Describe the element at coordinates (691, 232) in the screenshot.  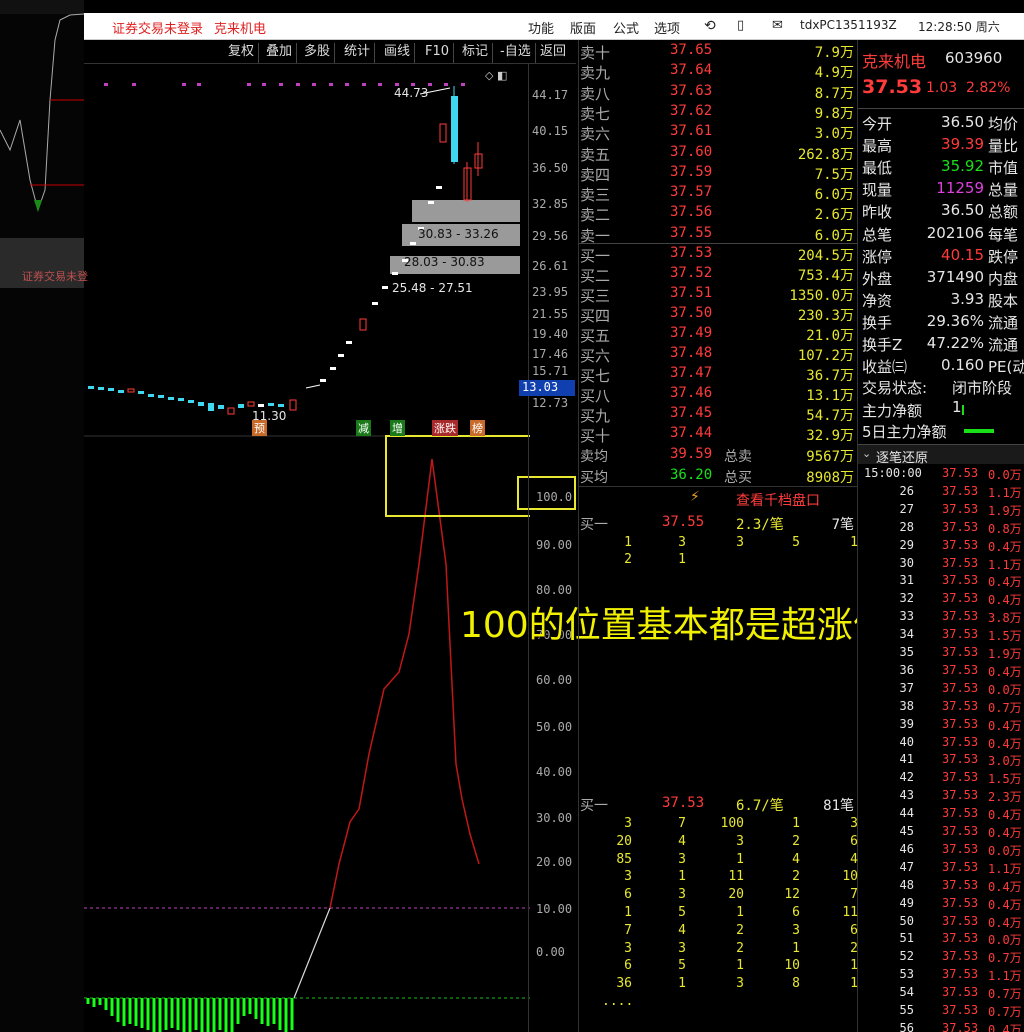
I see `level-price: 37.55` at that location.